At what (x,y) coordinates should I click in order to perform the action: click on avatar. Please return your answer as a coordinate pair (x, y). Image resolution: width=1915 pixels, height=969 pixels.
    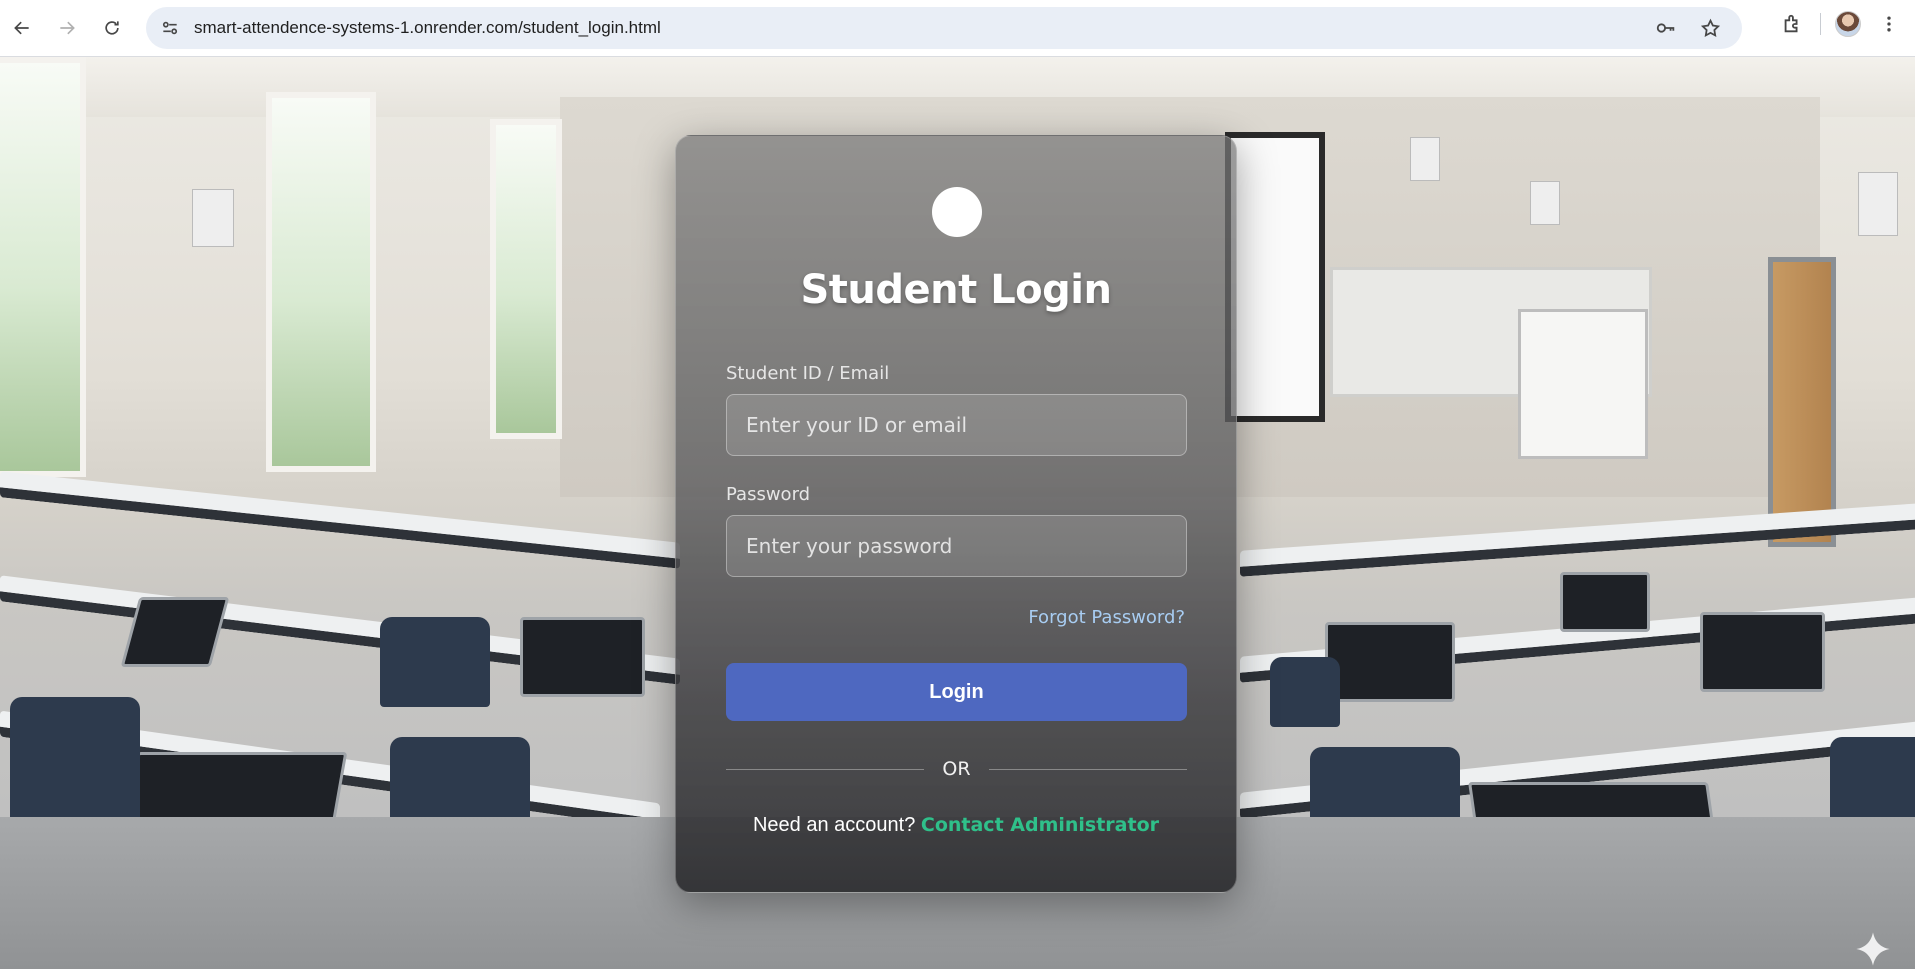
    Looking at the image, I should click on (1848, 24).